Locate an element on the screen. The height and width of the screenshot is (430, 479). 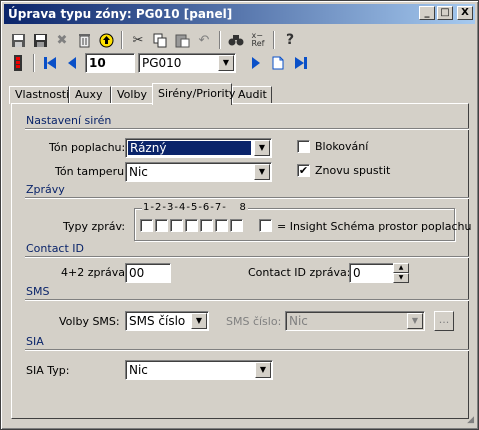
help-icon: ? is located at coordinates (290, 40).